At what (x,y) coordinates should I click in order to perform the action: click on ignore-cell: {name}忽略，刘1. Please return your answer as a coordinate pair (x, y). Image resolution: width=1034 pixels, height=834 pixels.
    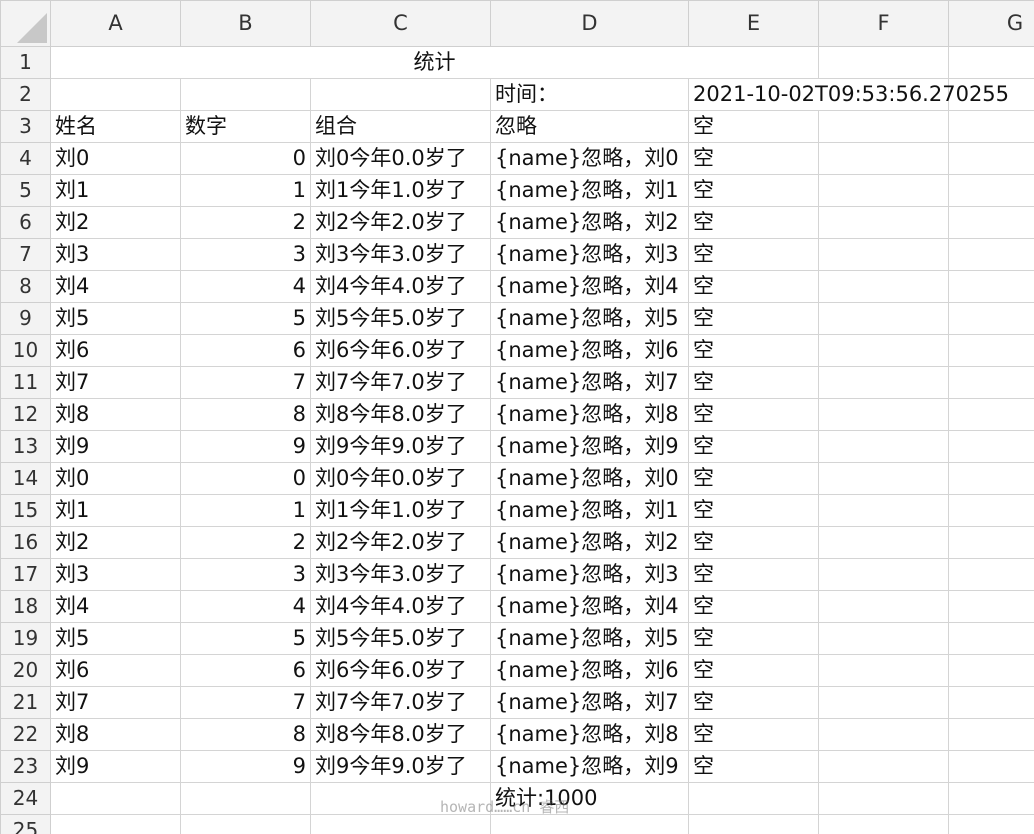
    Looking at the image, I should click on (589, 510).